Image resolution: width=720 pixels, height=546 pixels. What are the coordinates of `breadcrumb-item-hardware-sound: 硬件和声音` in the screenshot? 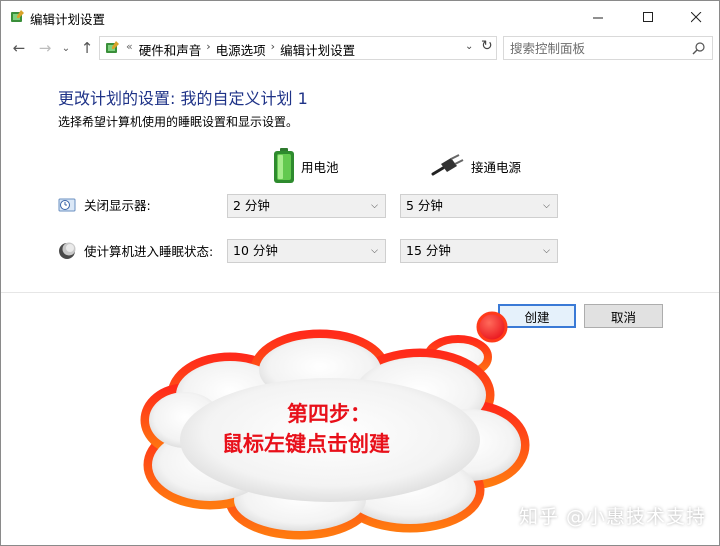 It's located at (170, 49).